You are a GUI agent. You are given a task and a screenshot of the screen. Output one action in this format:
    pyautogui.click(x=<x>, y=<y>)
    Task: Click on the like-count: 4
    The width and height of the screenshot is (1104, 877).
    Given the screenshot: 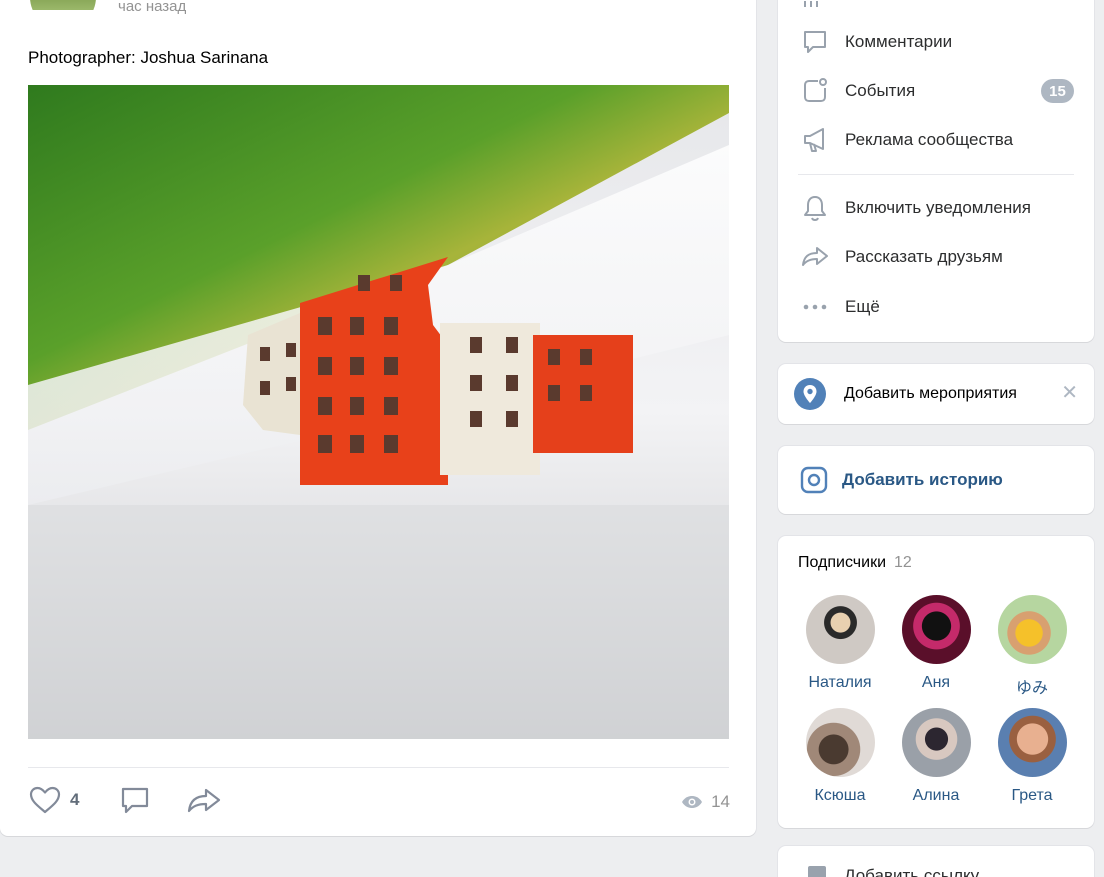 What is the action you would take?
    pyautogui.click(x=75, y=799)
    